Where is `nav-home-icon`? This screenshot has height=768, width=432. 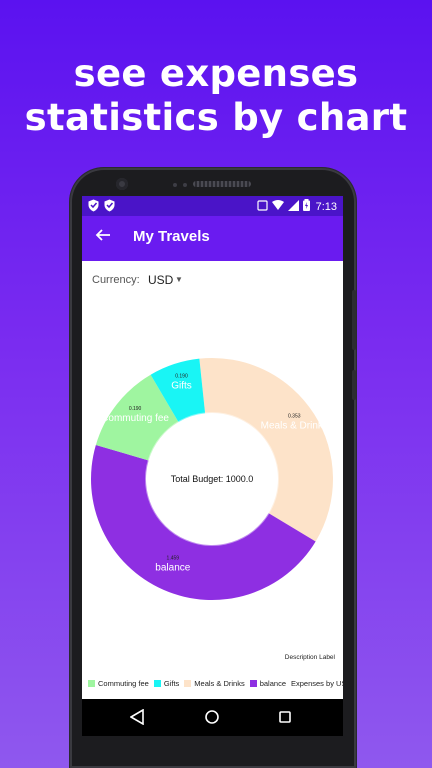 nav-home-icon is located at coordinates (212, 718).